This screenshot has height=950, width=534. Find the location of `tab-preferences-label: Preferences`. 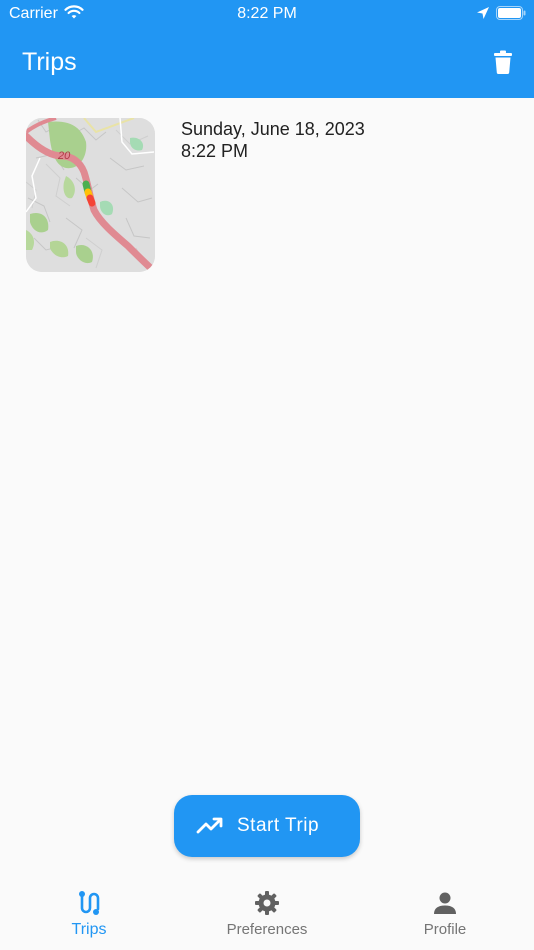

tab-preferences-label: Preferences is located at coordinates (267, 929).